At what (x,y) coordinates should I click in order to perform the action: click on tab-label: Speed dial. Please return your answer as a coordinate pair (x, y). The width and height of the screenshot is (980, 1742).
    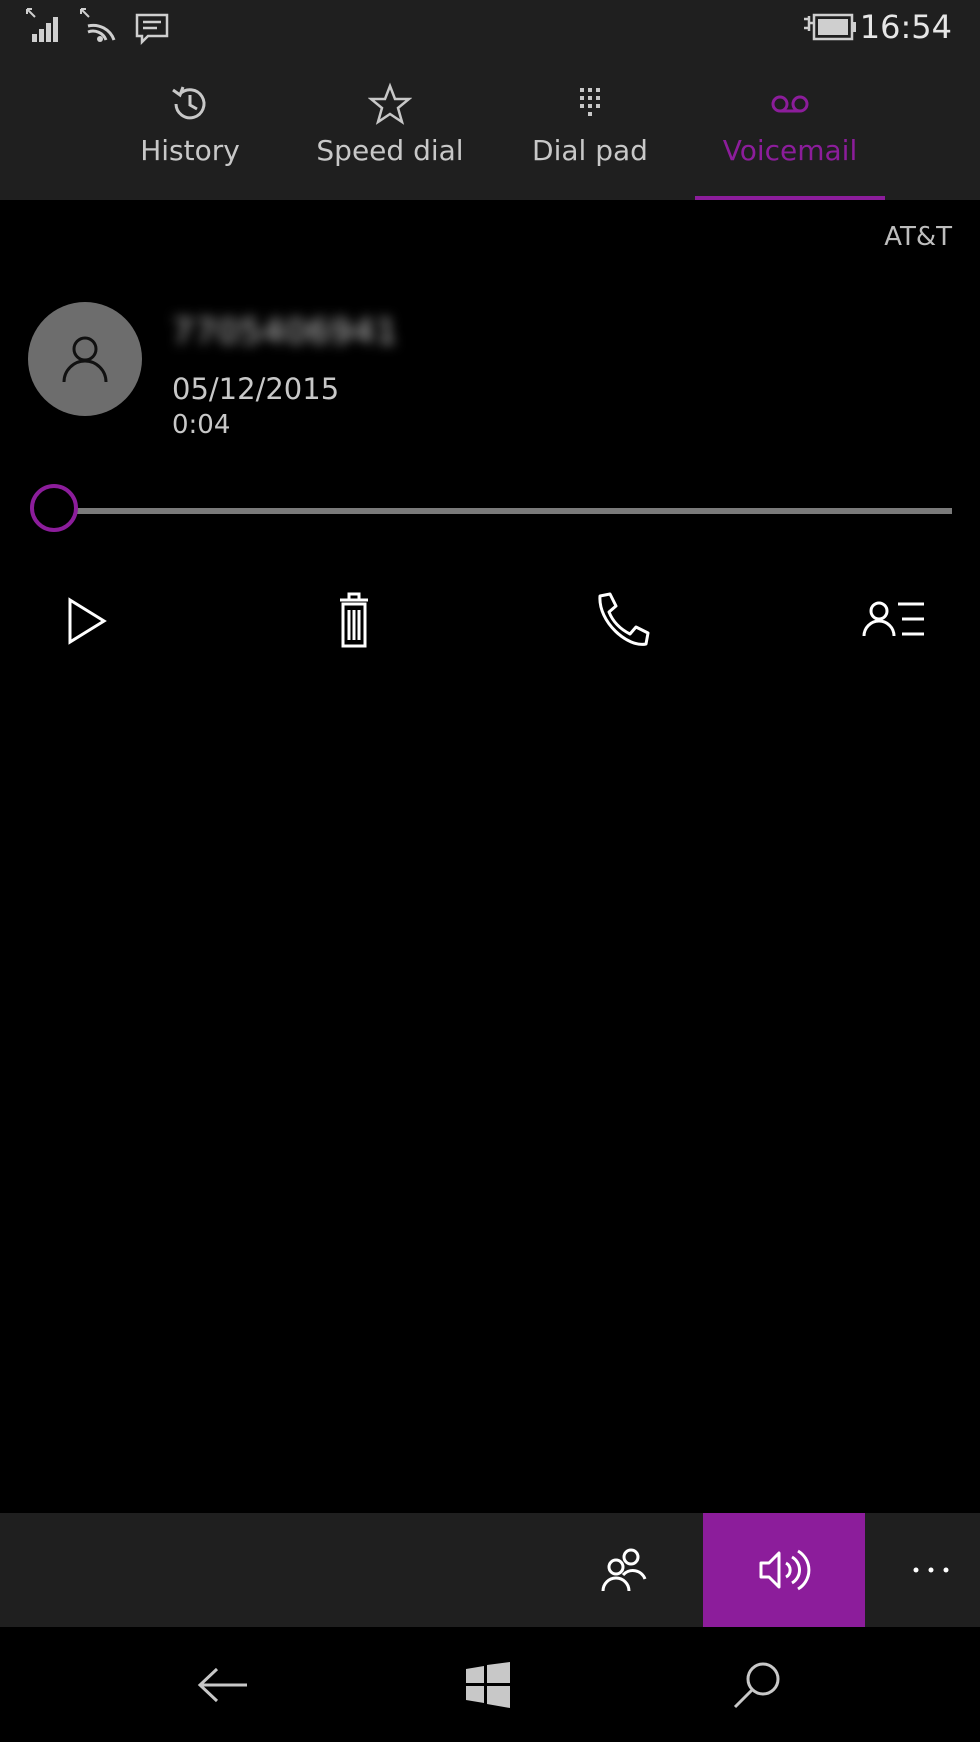
    Looking at the image, I should click on (390, 150).